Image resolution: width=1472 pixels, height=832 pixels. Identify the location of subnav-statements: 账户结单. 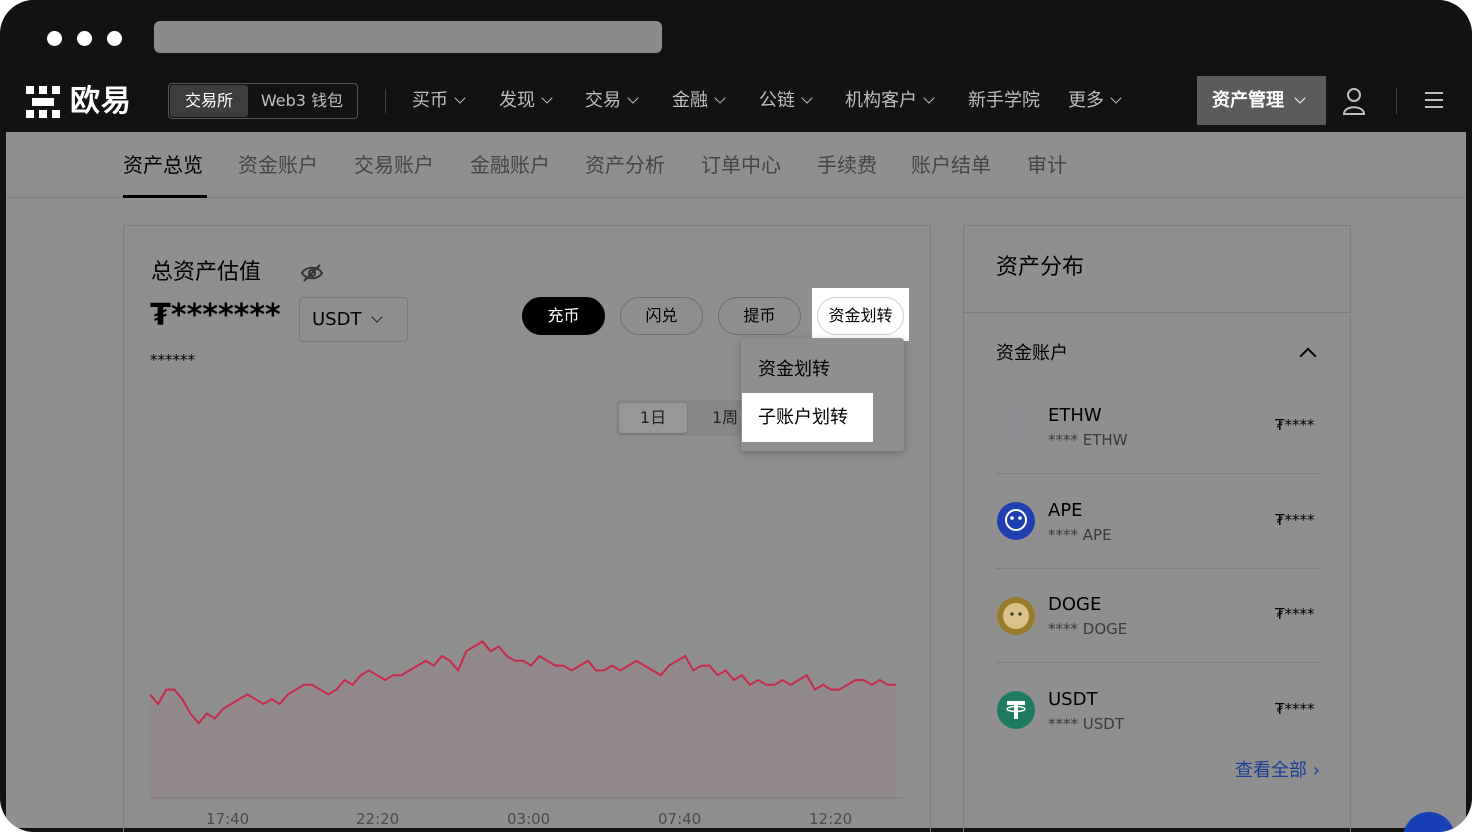
(951, 165).